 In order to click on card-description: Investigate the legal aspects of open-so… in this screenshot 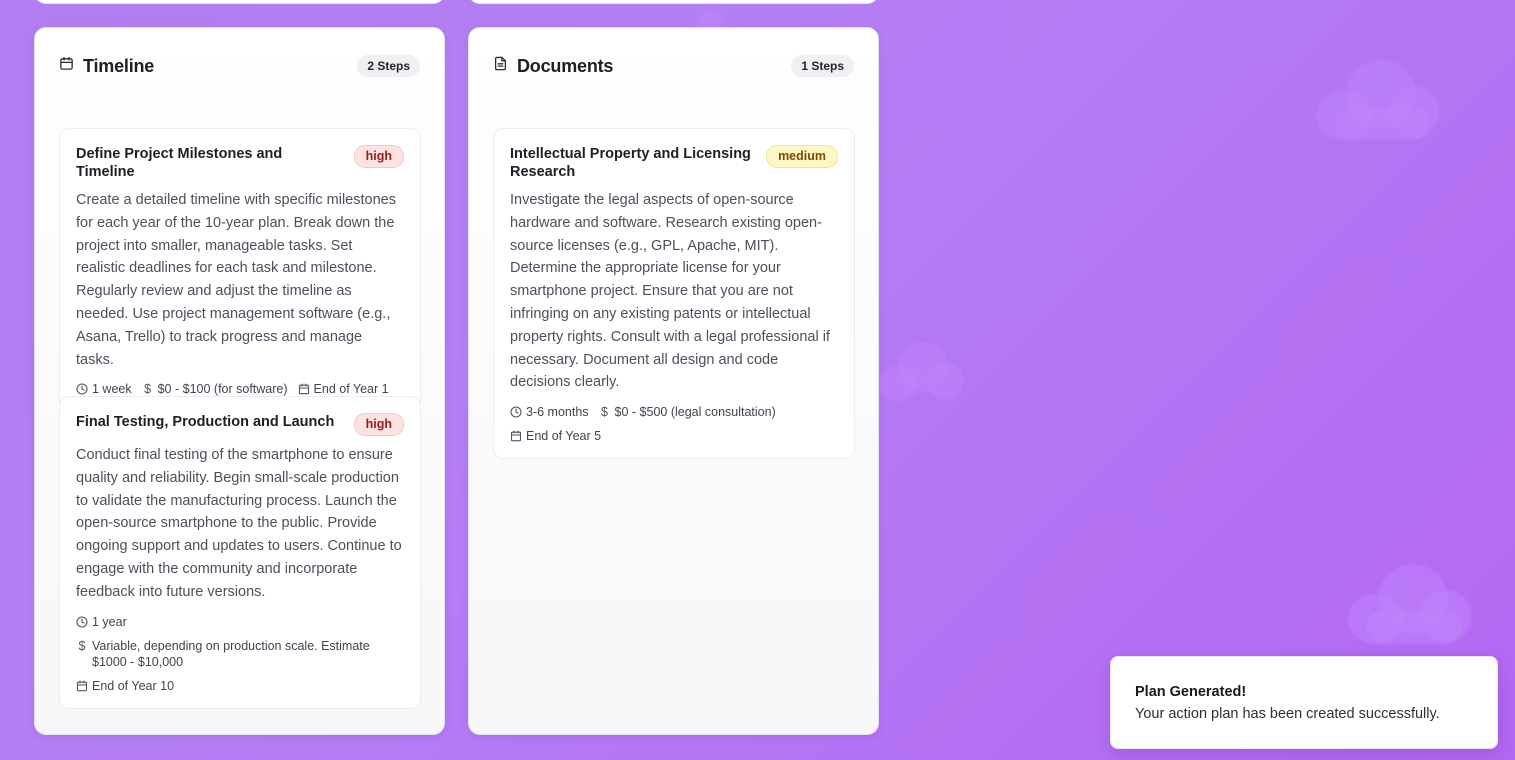, I will do `click(670, 291)`.